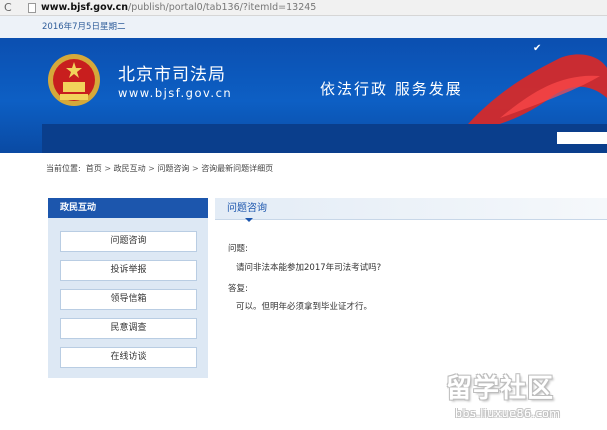  I want to click on reload-icon: C, so click(8, 8).